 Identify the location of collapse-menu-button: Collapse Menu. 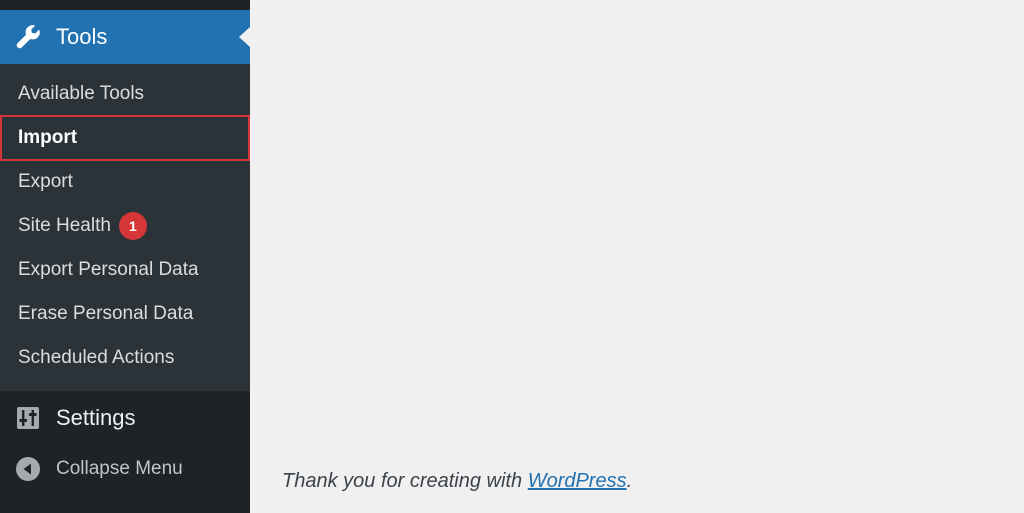
(125, 469).